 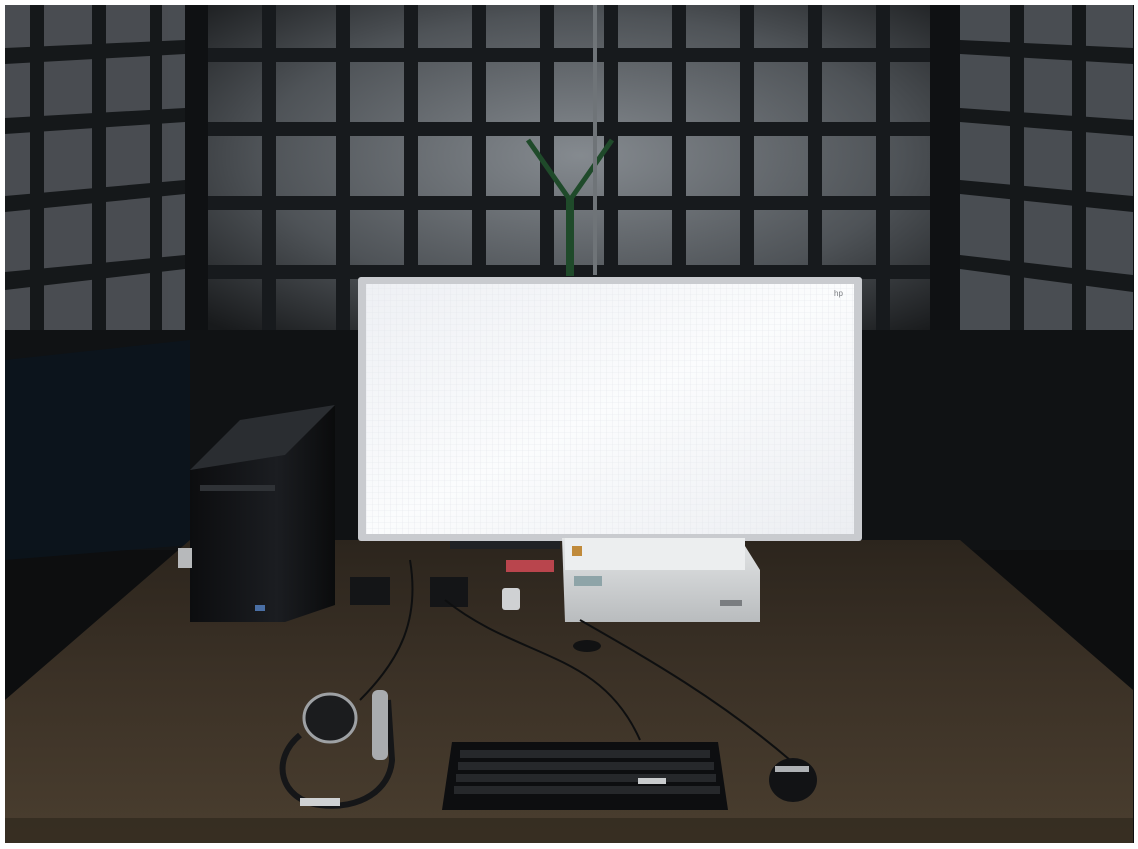 I want to click on mouse, so click(x=793, y=780).